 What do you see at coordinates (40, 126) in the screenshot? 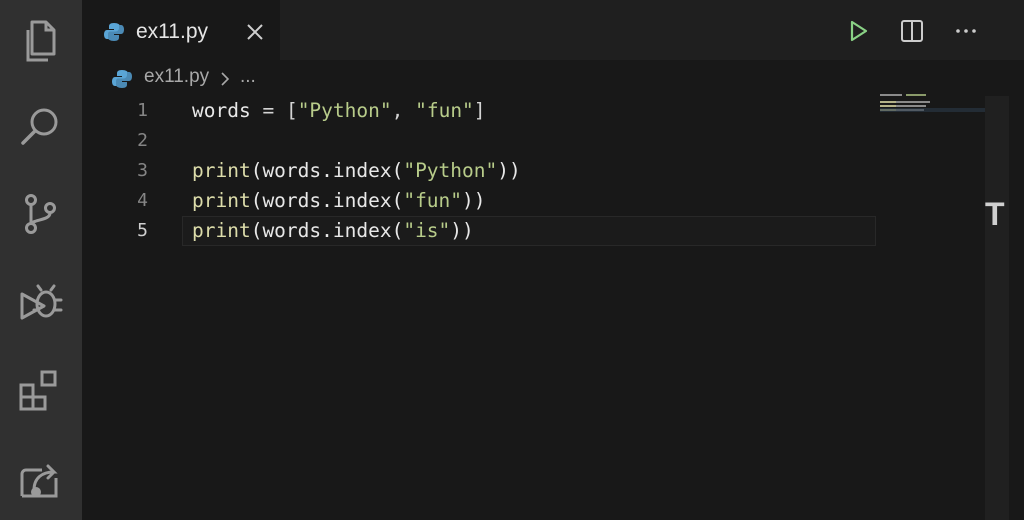
I see `search-icon` at bounding box center [40, 126].